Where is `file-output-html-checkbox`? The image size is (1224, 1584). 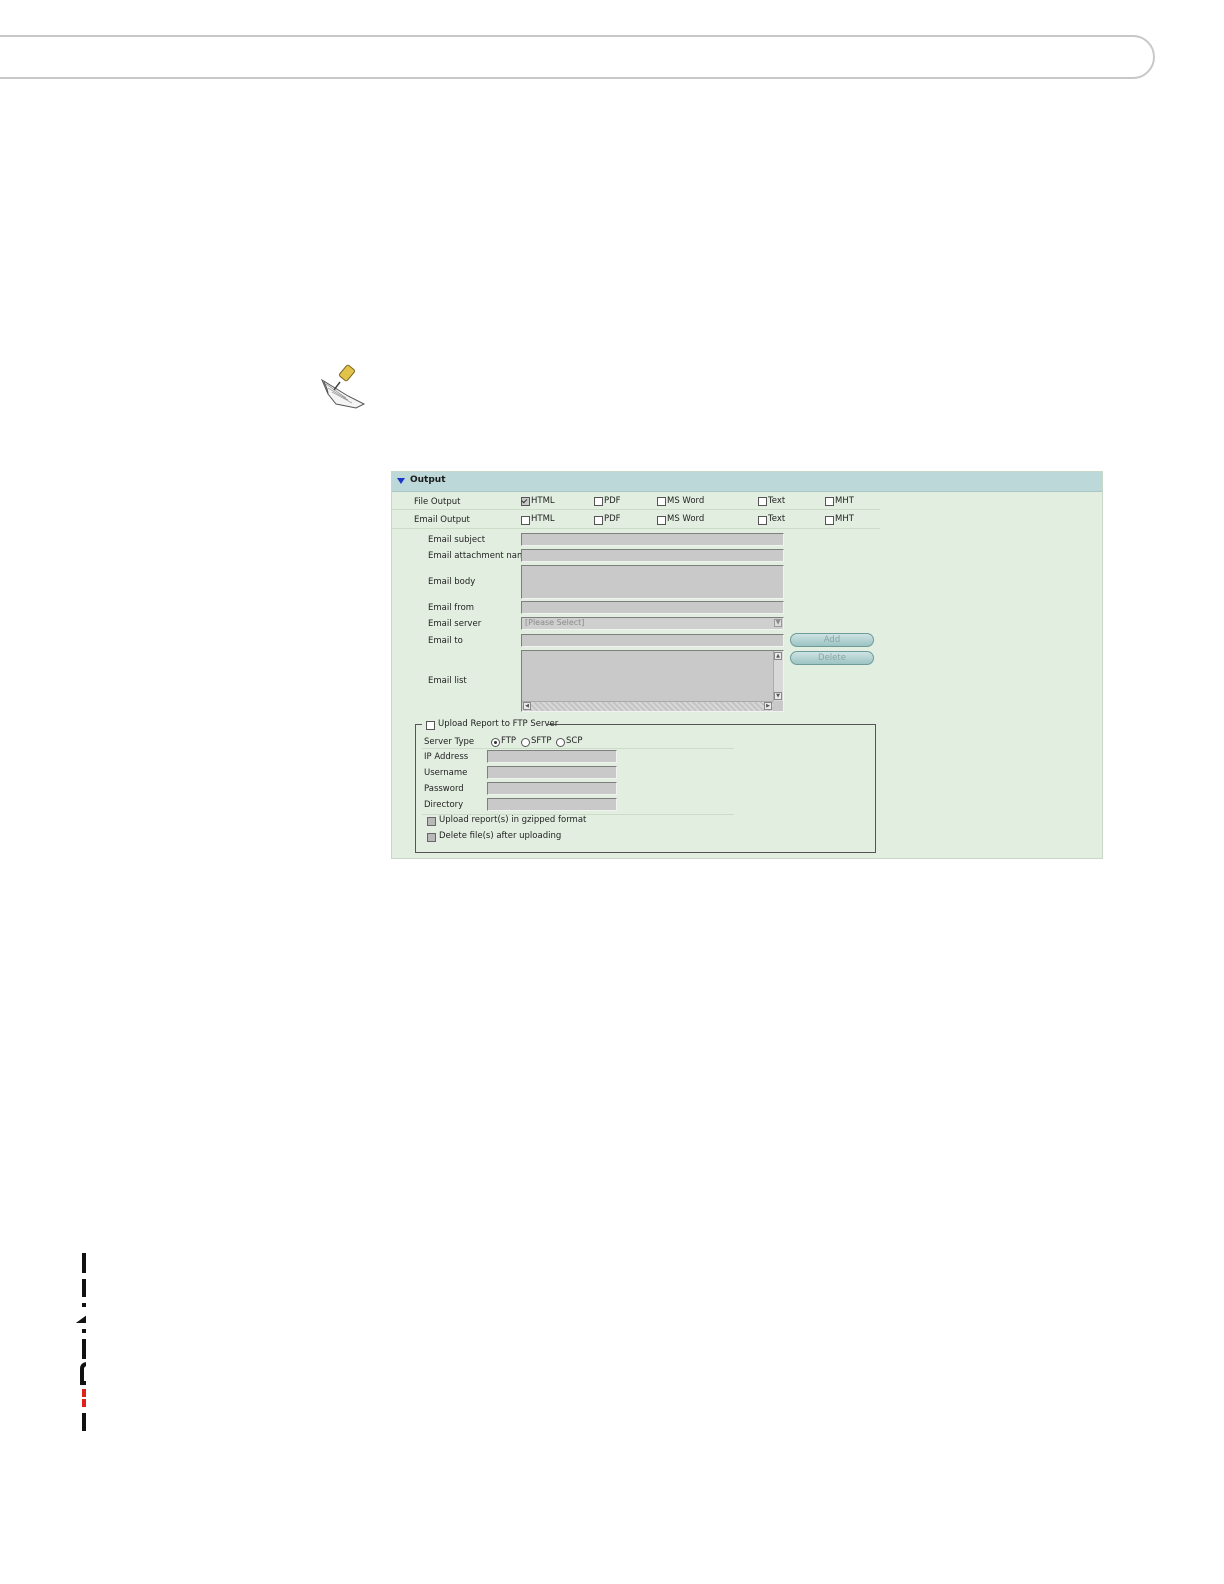 file-output-html-checkbox is located at coordinates (525, 501).